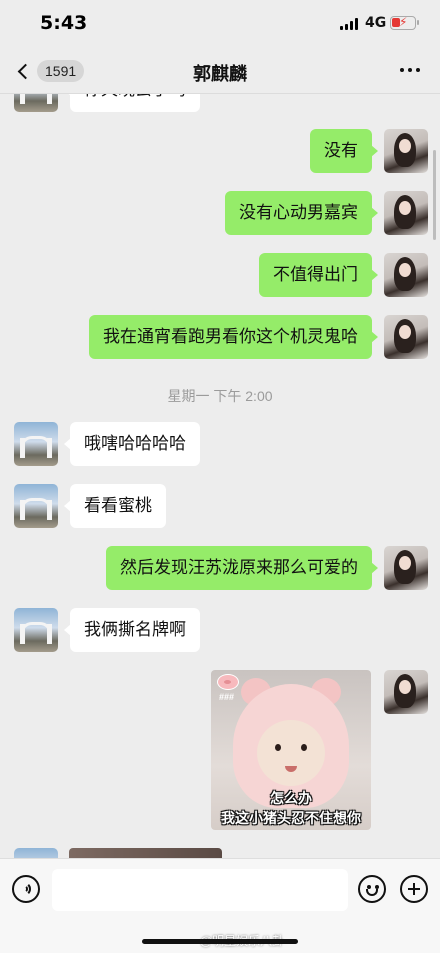 This screenshot has height=953, width=440. I want to click on network-label: 4G, so click(376, 23).